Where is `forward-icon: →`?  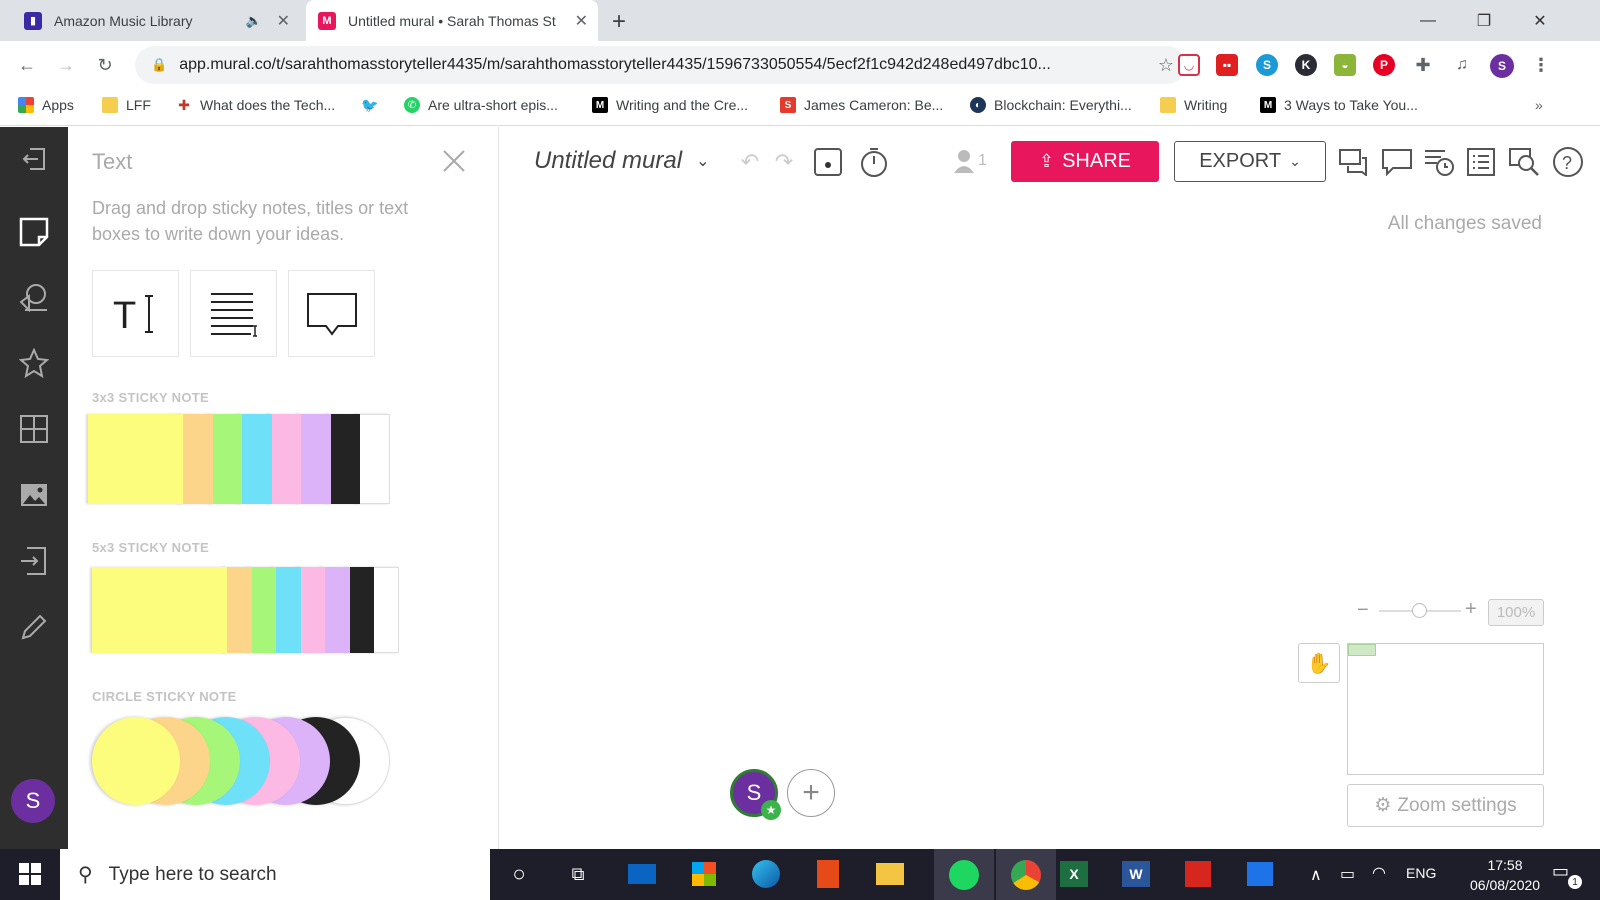 forward-icon: → is located at coordinates (66, 65).